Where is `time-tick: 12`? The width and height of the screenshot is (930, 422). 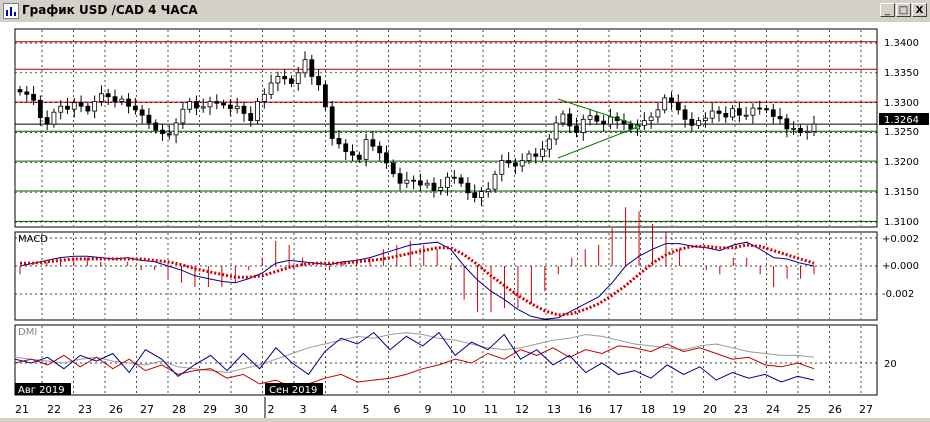
time-tick: 12 is located at coordinates (522, 409).